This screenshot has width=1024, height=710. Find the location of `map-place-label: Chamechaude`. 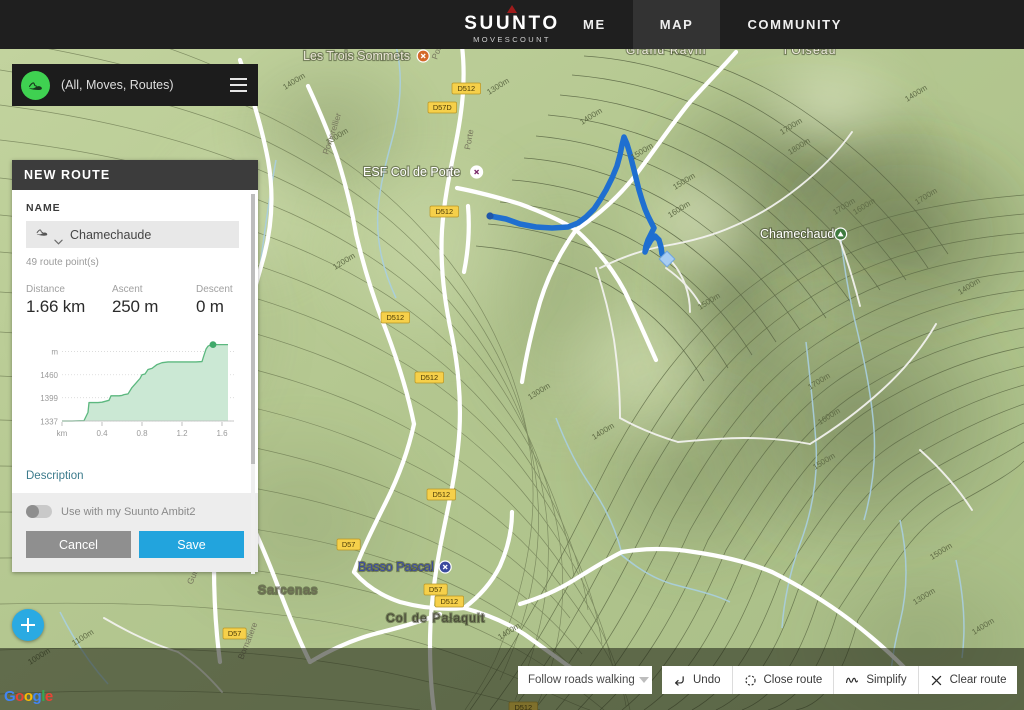

map-place-label: Chamechaude is located at coordinates (803, 234).